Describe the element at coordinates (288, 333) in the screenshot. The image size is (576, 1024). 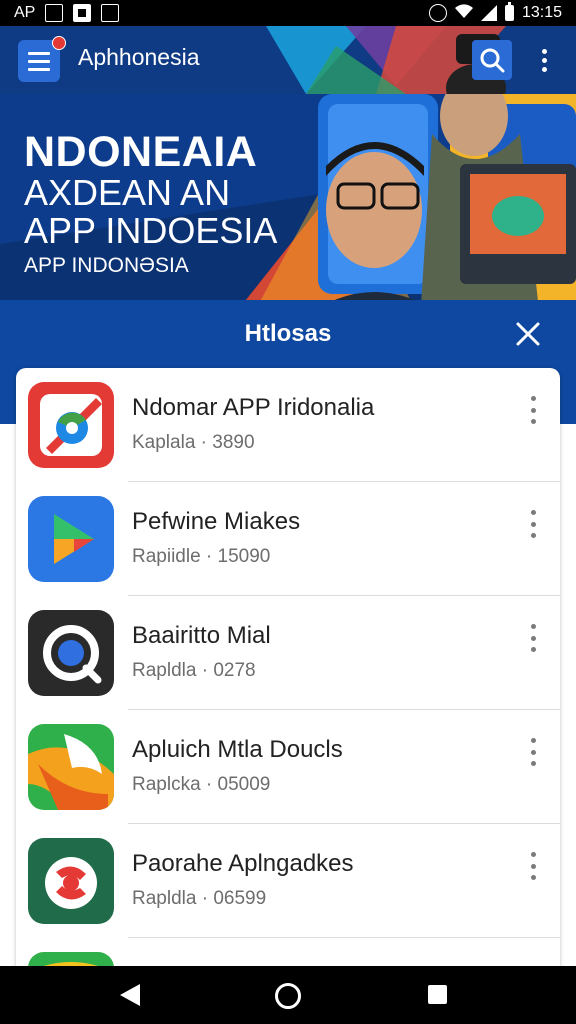
I see `section-title: Htlosas` at that location.